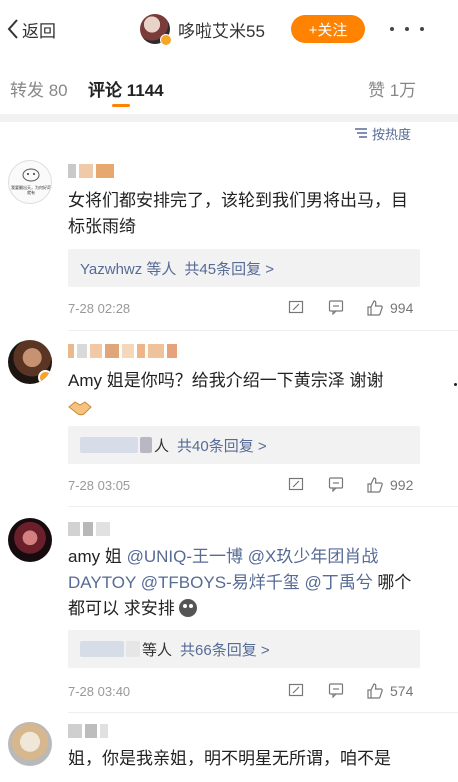 The width and height of the screenshot is (458, 782). Describe the element at coordinates (392, 88) in the screenshot. I see `tab-likes: 赞 1万` at that location.